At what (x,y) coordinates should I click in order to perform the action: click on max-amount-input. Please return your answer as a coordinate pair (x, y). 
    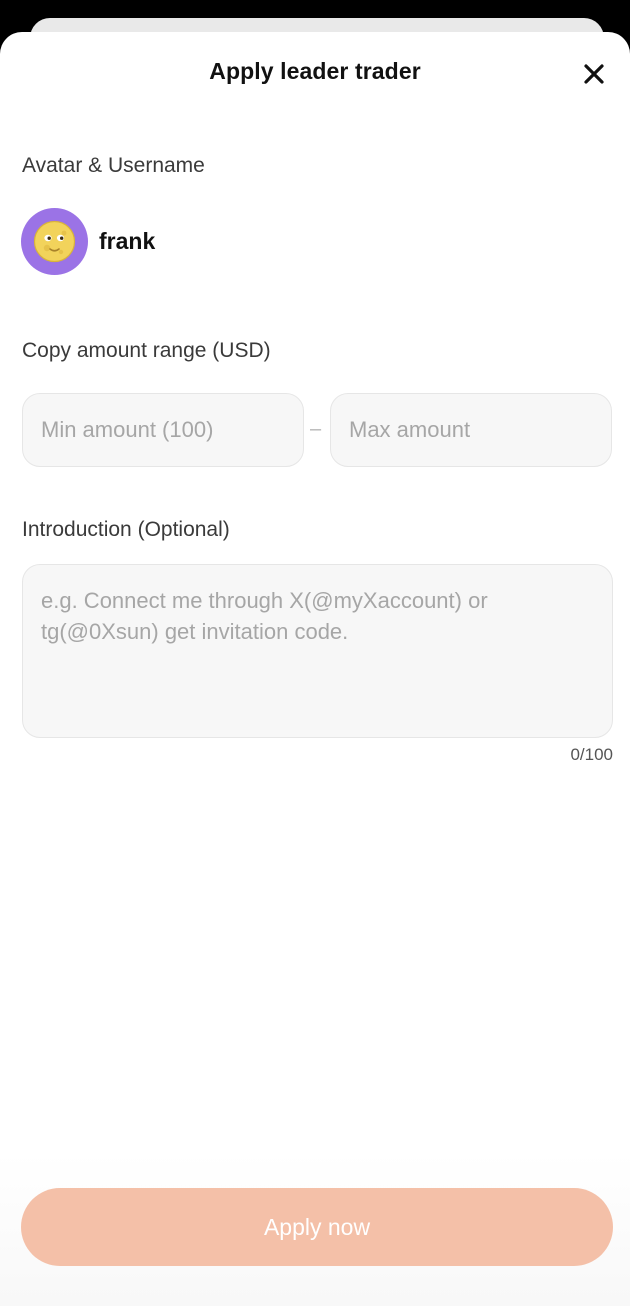
    Looking at the image, I should click on (471, 430).